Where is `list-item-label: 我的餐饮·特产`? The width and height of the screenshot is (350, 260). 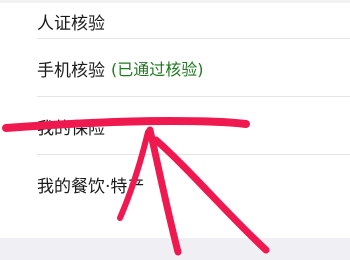 list-item-label: 我的餐饮·特产 is located at coordinates (91, 186).